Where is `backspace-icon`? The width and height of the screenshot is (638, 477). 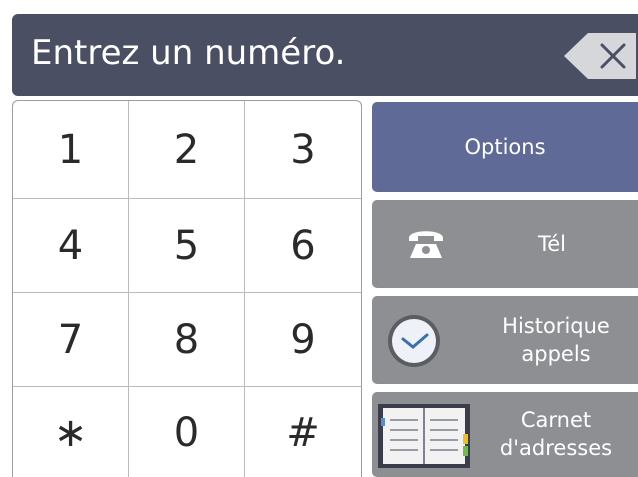
backspace-icon is located at coordinates (600, 56).